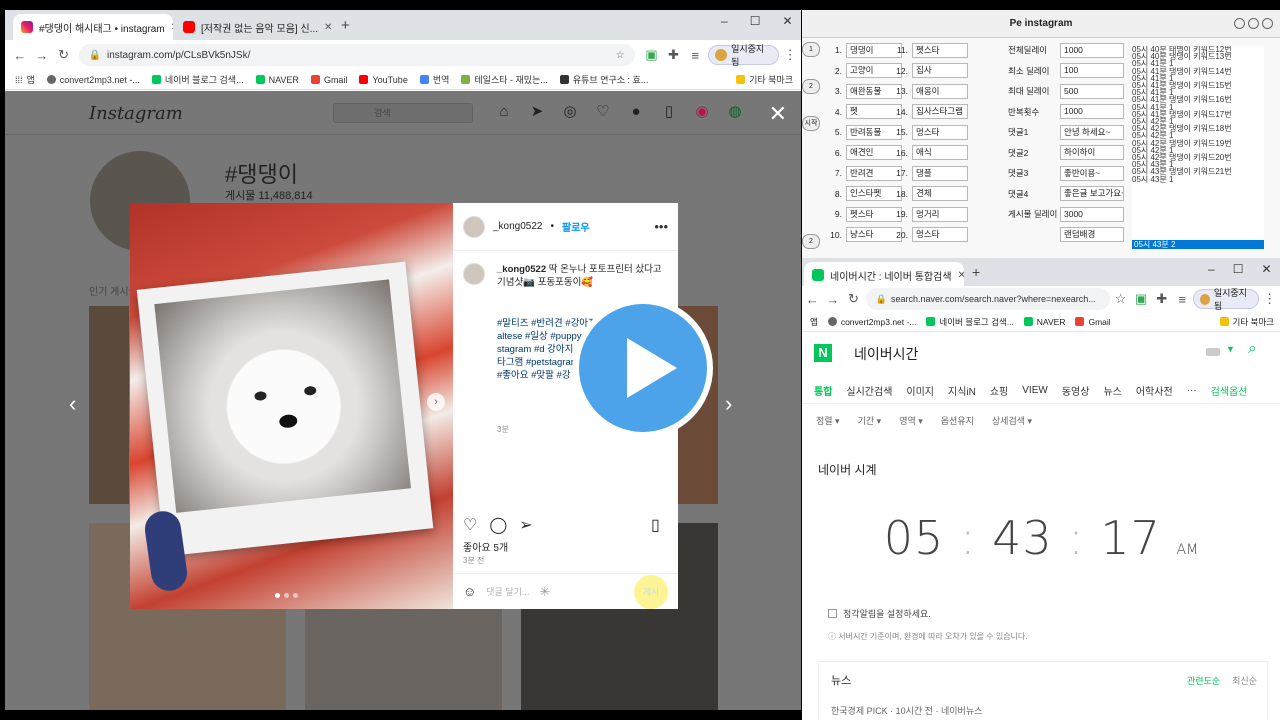 This screenshot has height=720, width=1280. Describe the element at coordinates (828, 420) in the screenshot. I see `search-option: 정렬 ▾` at that location.